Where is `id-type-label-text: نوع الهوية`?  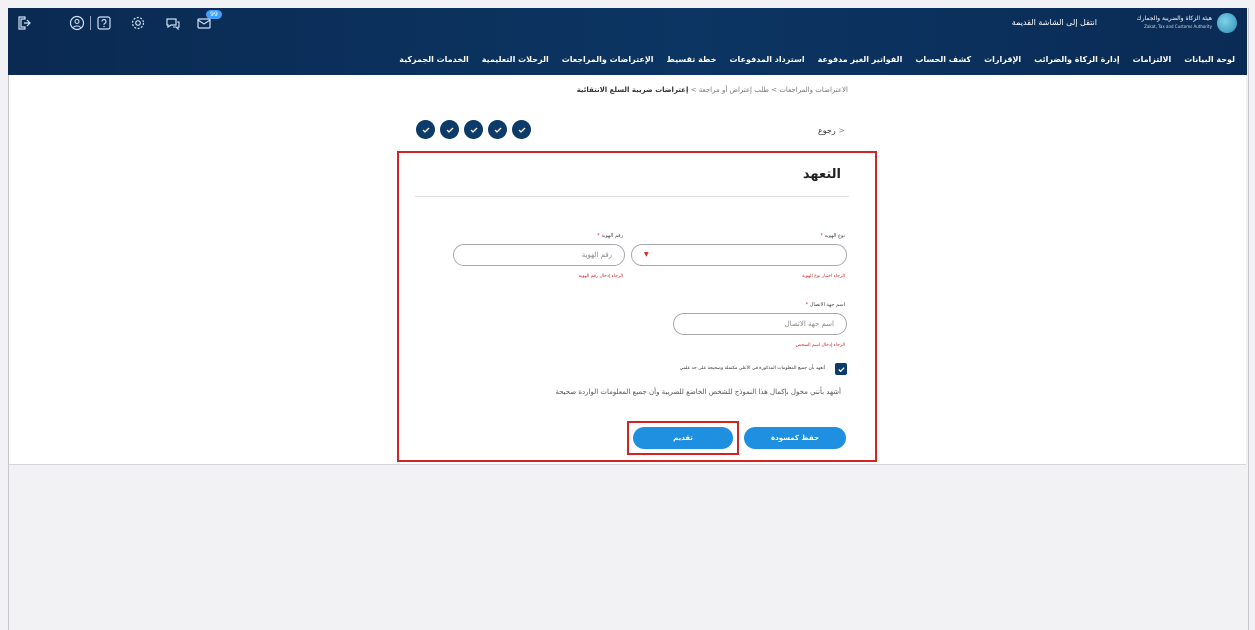
id-type-label-text: نوع الهوية is located at coordinates (834, 236).